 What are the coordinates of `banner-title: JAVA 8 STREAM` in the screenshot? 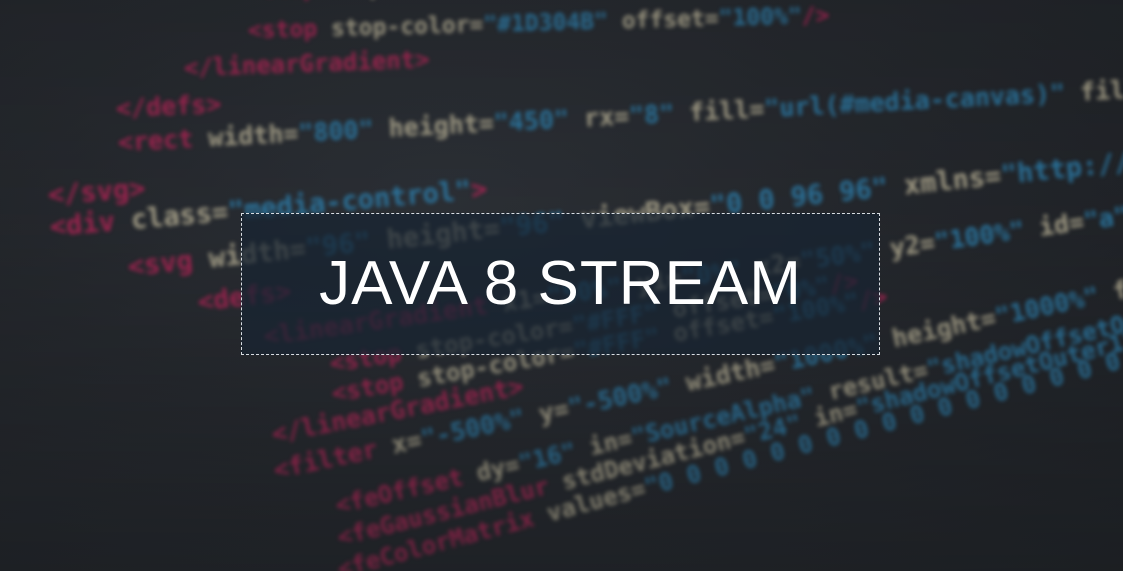 It's located at (560, 283).